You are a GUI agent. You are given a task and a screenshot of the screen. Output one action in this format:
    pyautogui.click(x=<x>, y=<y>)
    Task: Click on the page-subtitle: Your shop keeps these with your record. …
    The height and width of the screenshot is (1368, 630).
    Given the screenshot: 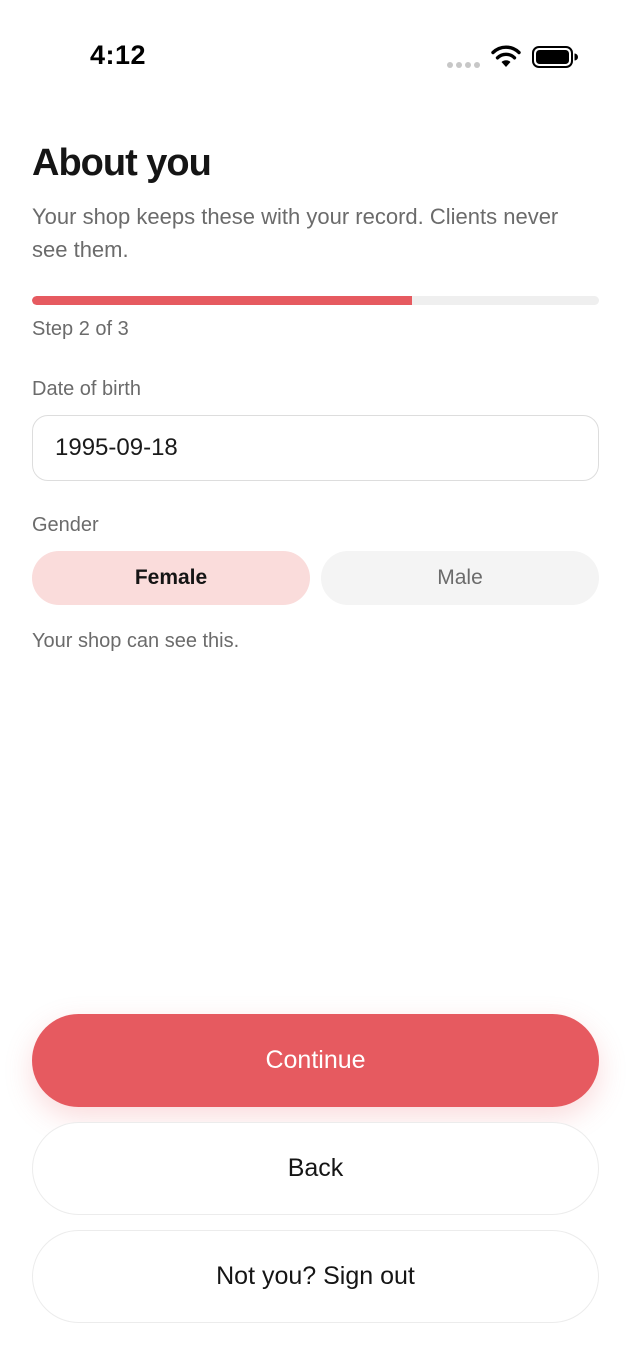 What is the action you would take?
    pyautogui.click(x=295, y=233)
    